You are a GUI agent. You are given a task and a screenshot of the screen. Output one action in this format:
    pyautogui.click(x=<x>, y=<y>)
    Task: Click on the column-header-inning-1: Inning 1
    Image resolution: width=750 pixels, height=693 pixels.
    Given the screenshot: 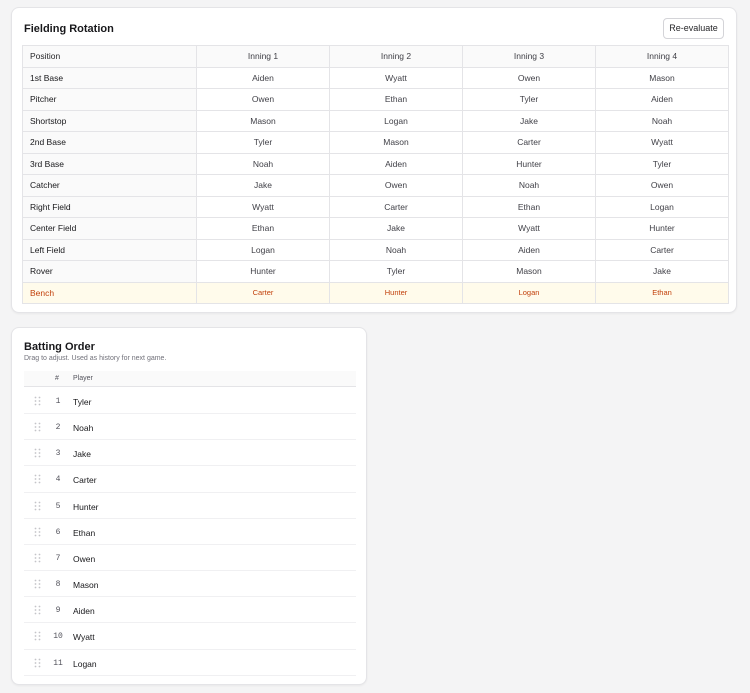 What is the action you would take?
    pyautogui.click(x=263, y=56)
    